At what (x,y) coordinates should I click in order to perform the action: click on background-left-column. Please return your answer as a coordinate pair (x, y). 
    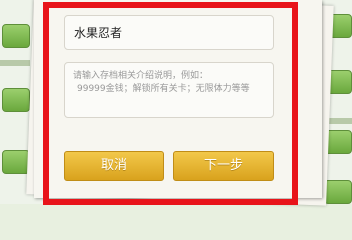
    Looking at the image, I should click on (15, 102).